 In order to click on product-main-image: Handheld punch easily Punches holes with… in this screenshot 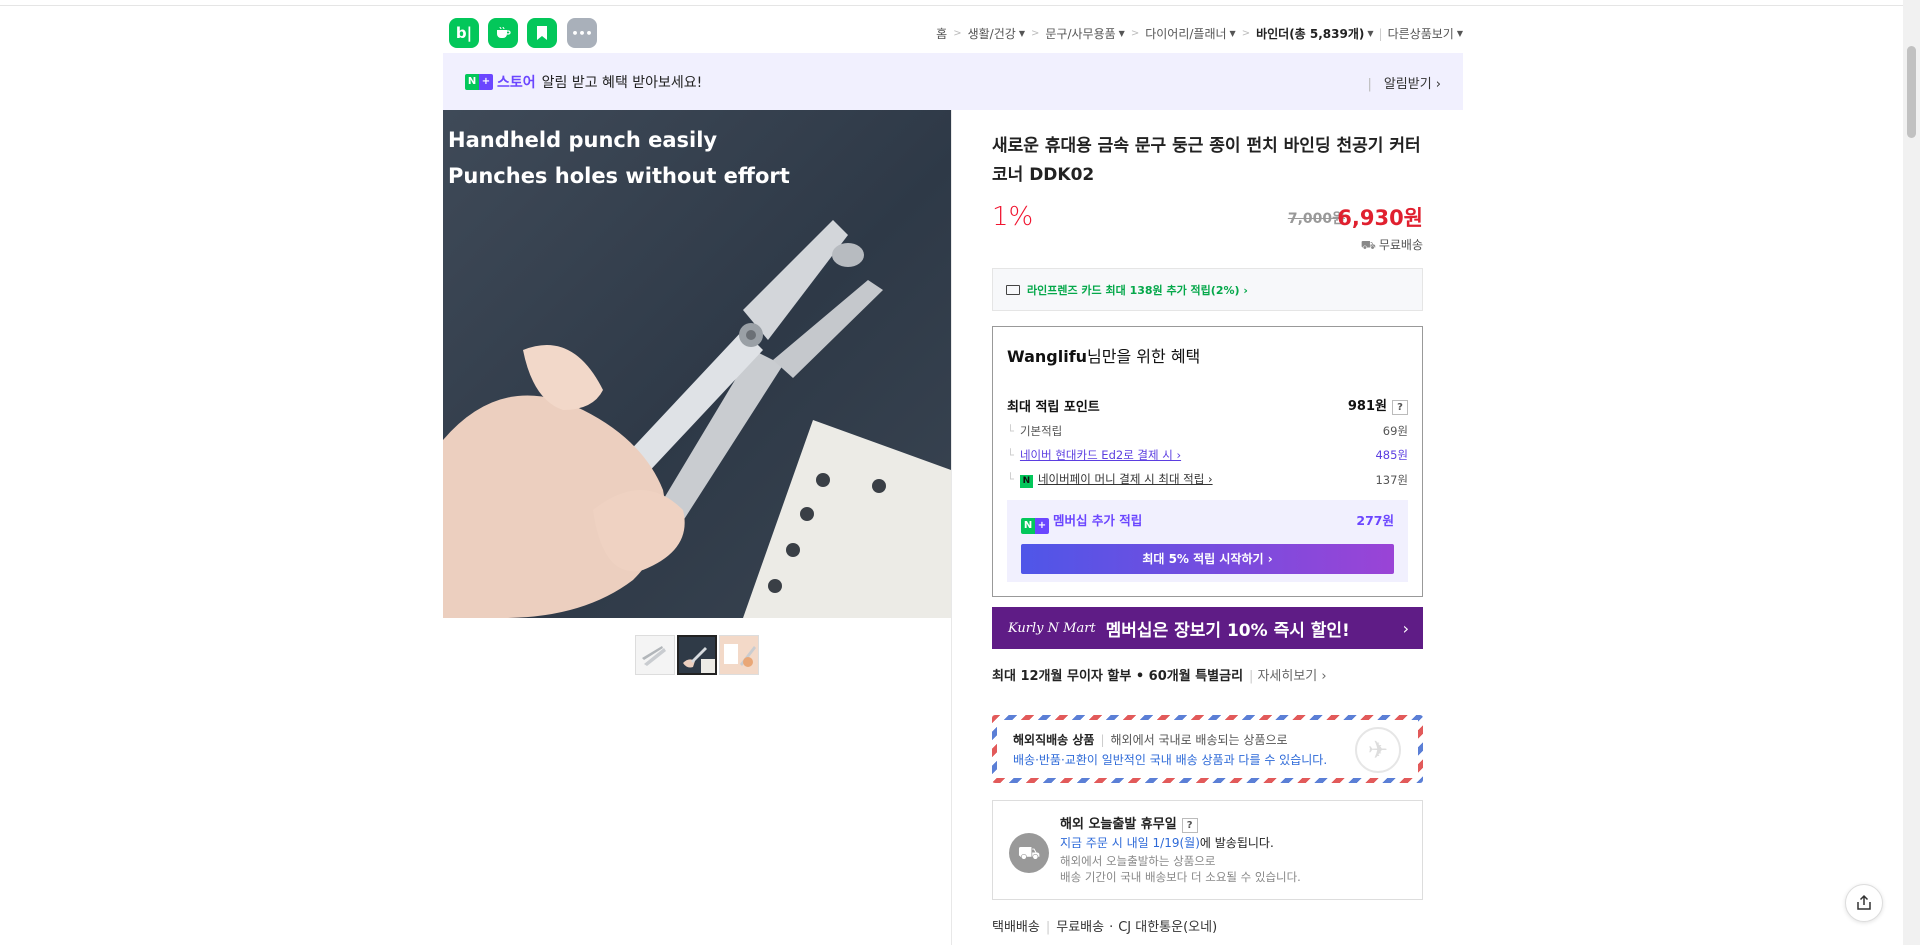, I will do `click(697, 364)`.